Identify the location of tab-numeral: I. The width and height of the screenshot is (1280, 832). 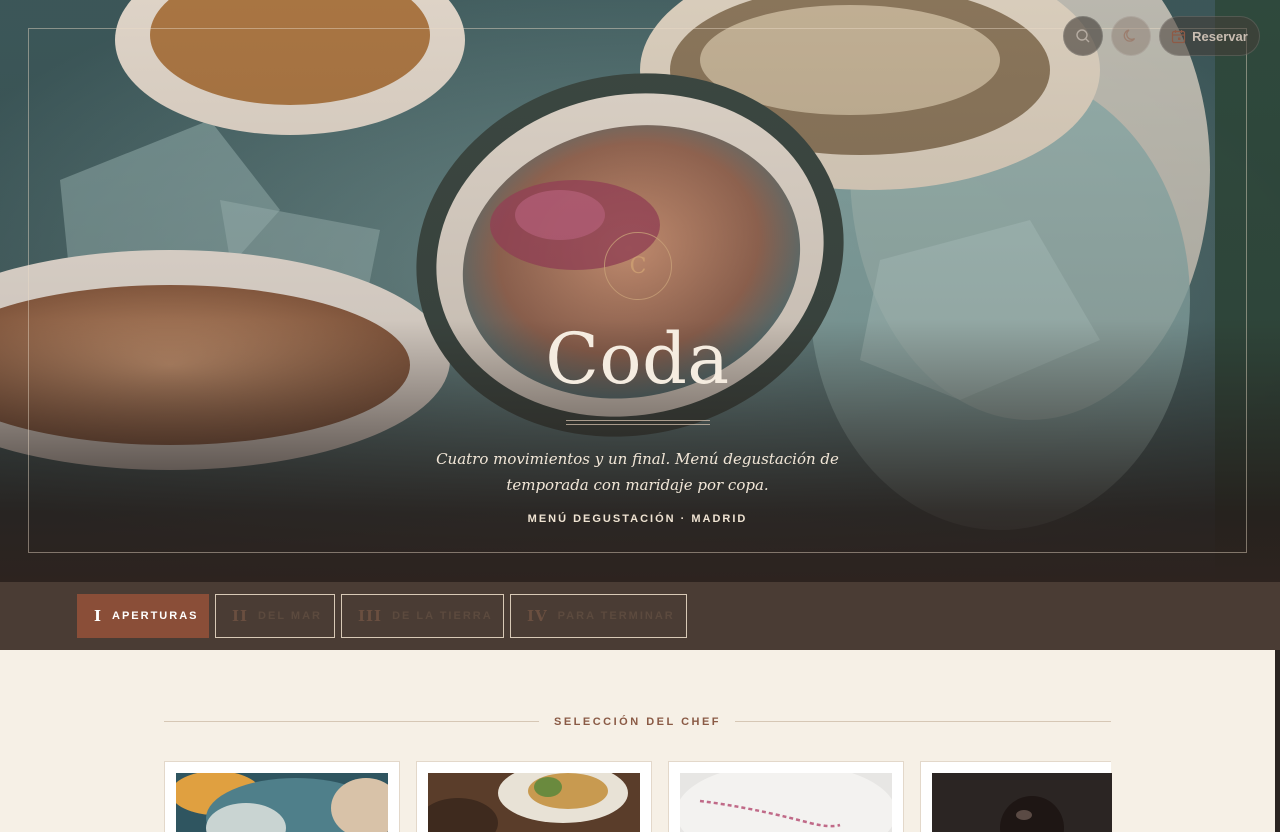
(98, 616).